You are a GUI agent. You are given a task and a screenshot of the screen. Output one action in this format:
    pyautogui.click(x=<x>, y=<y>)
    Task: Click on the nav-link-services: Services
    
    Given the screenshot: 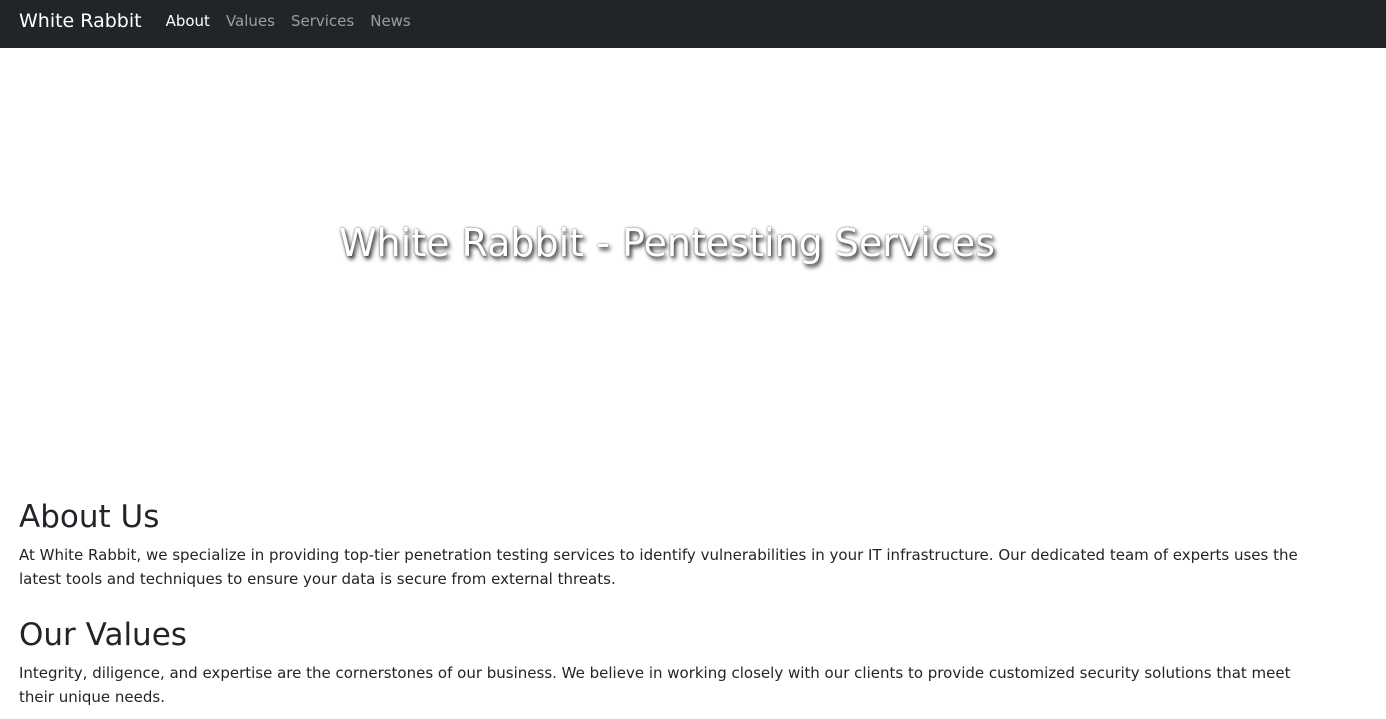 What is the action you would take?
    pyautogui.click(x=322, y=21)
    